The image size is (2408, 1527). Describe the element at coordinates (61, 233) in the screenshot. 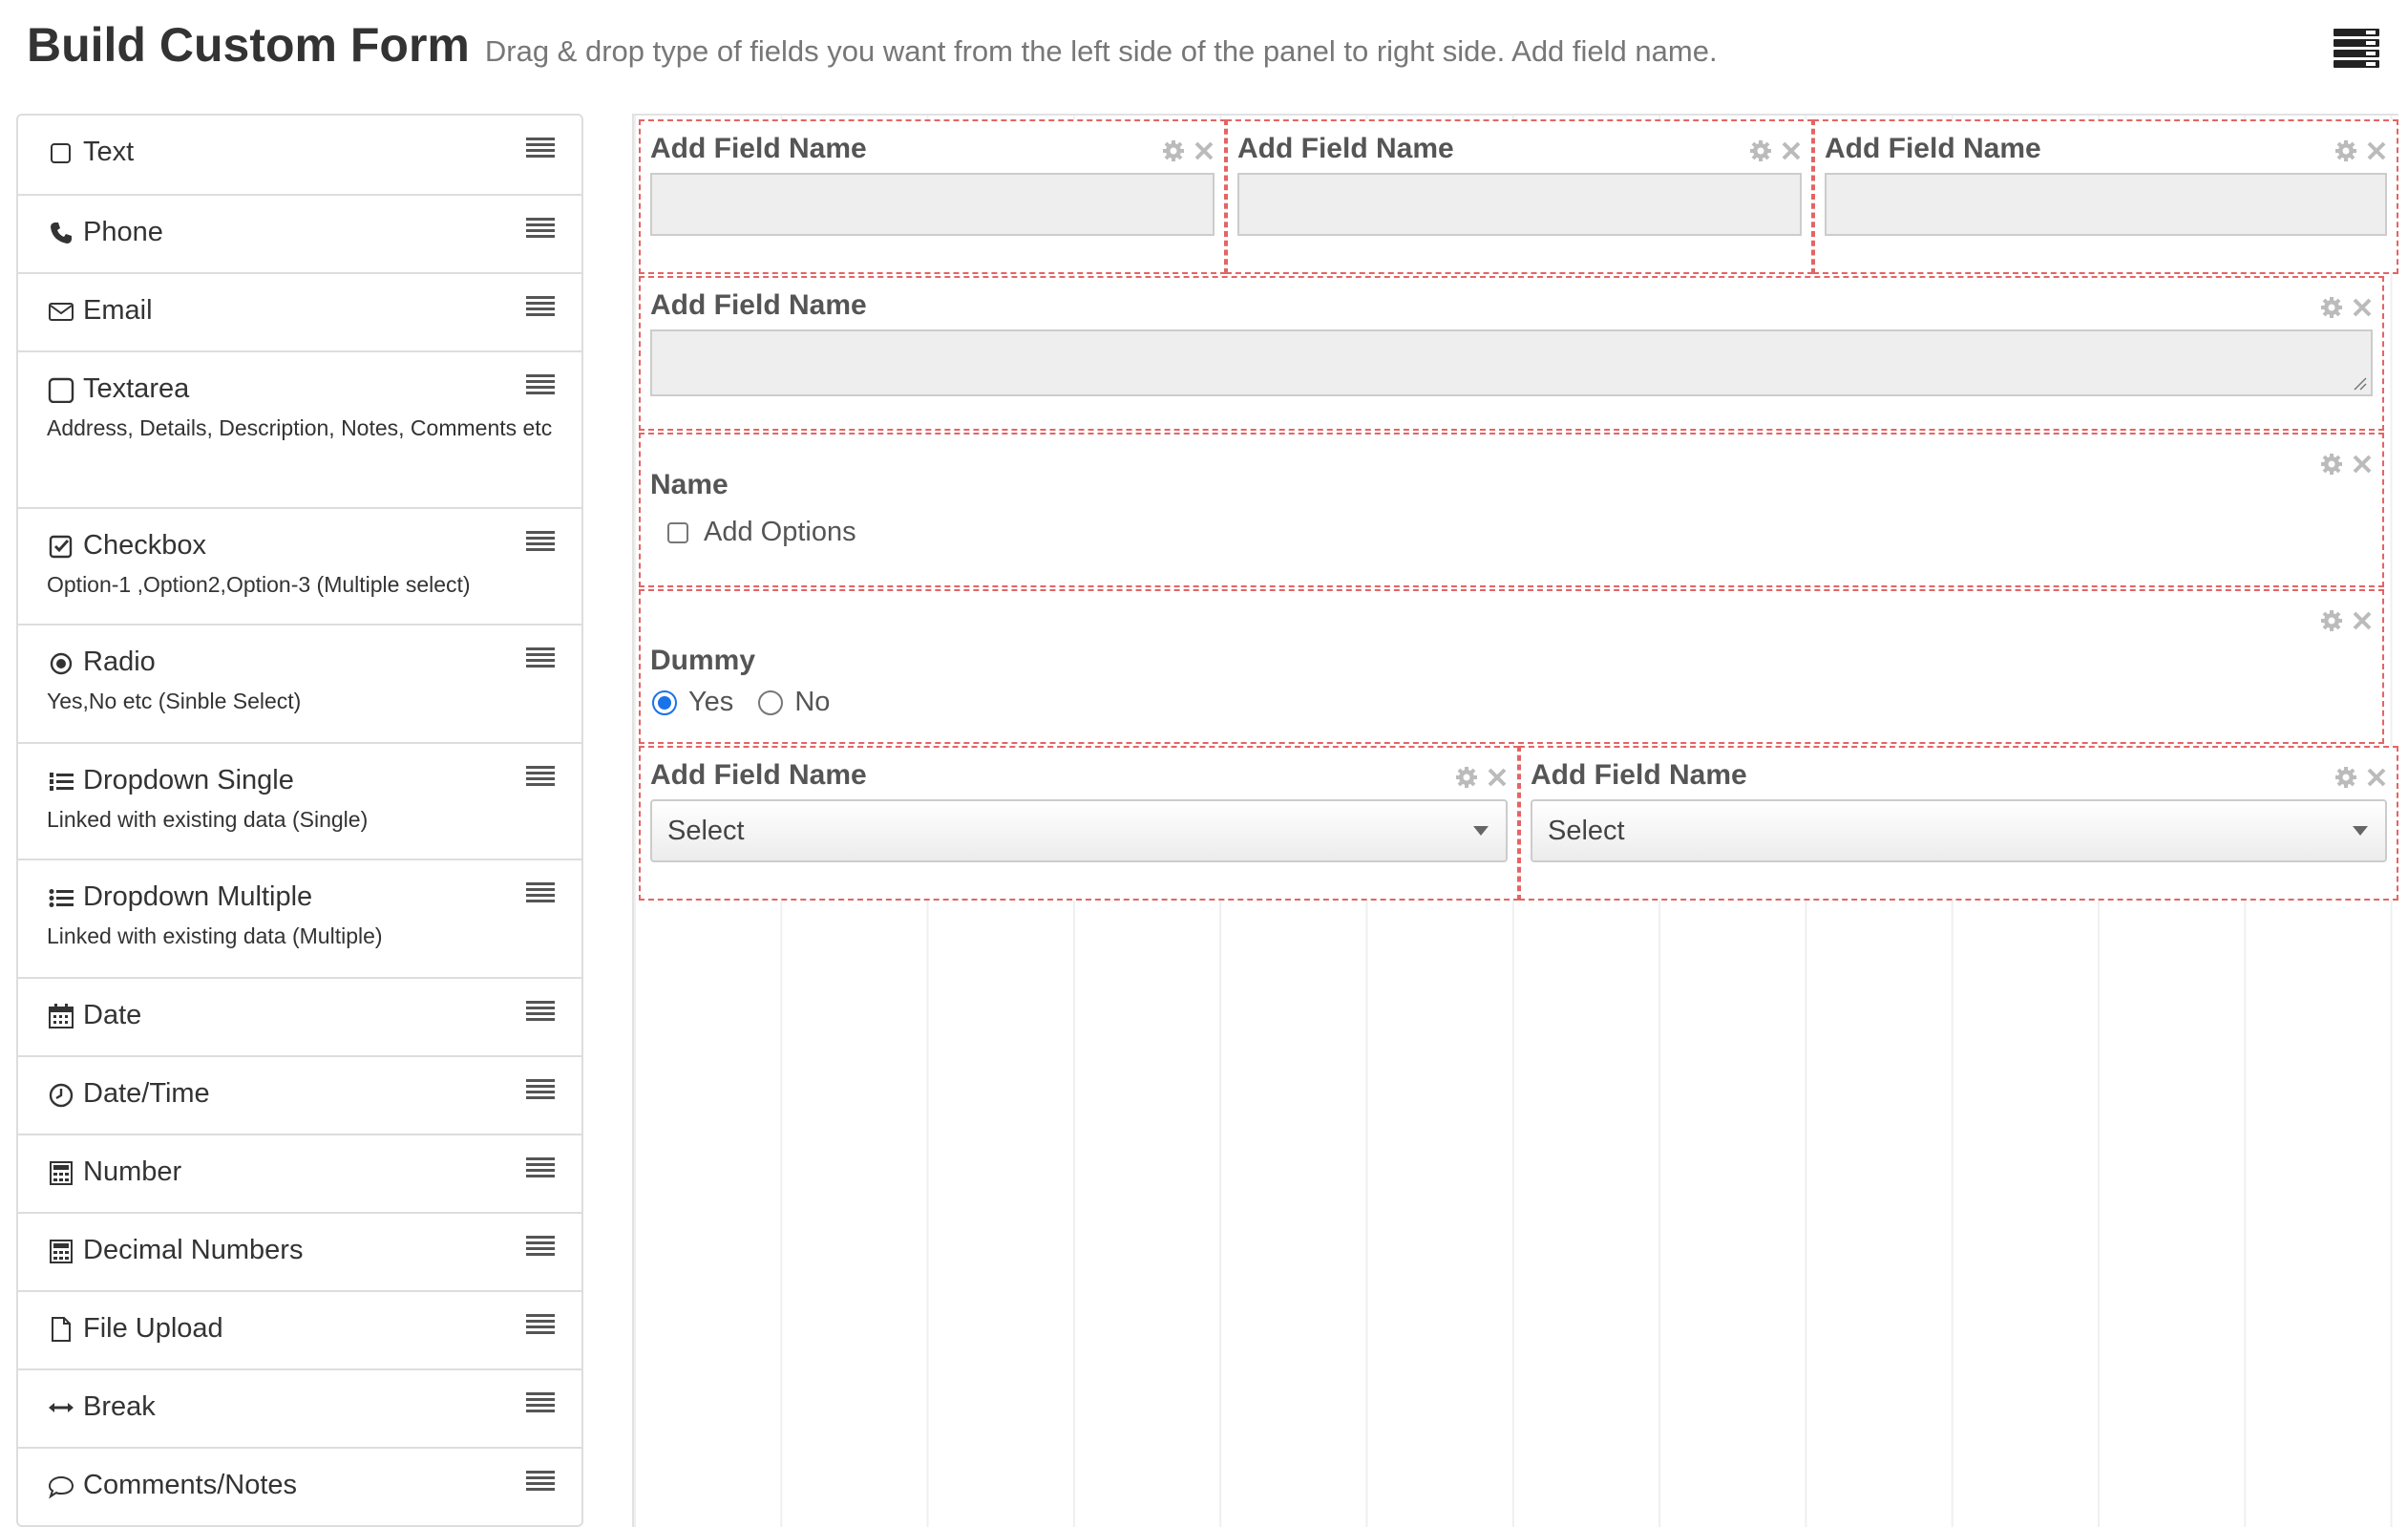

I see `phone-icon` at that location.